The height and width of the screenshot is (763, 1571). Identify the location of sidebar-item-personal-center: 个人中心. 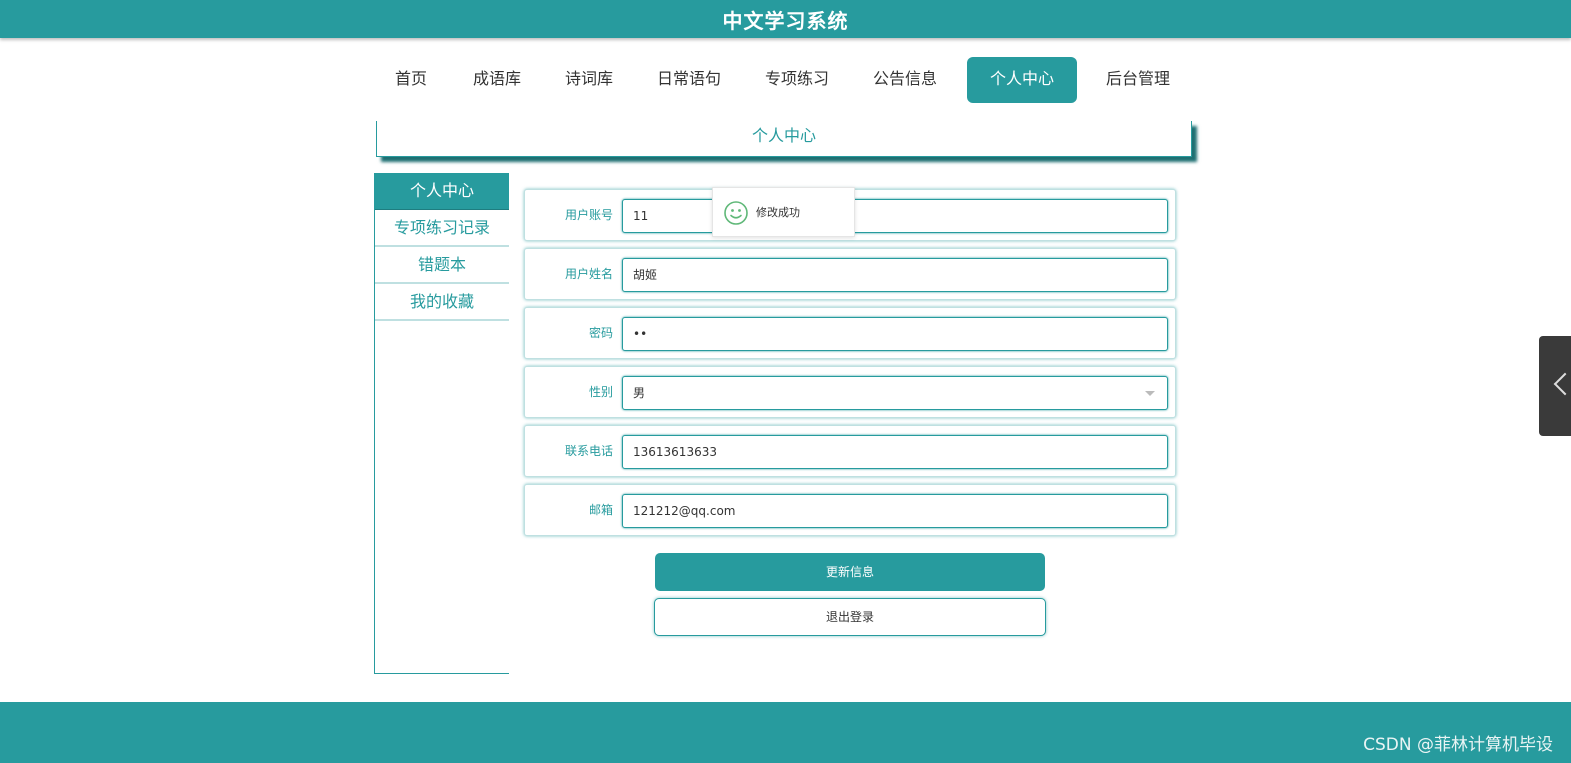
(442, 191).